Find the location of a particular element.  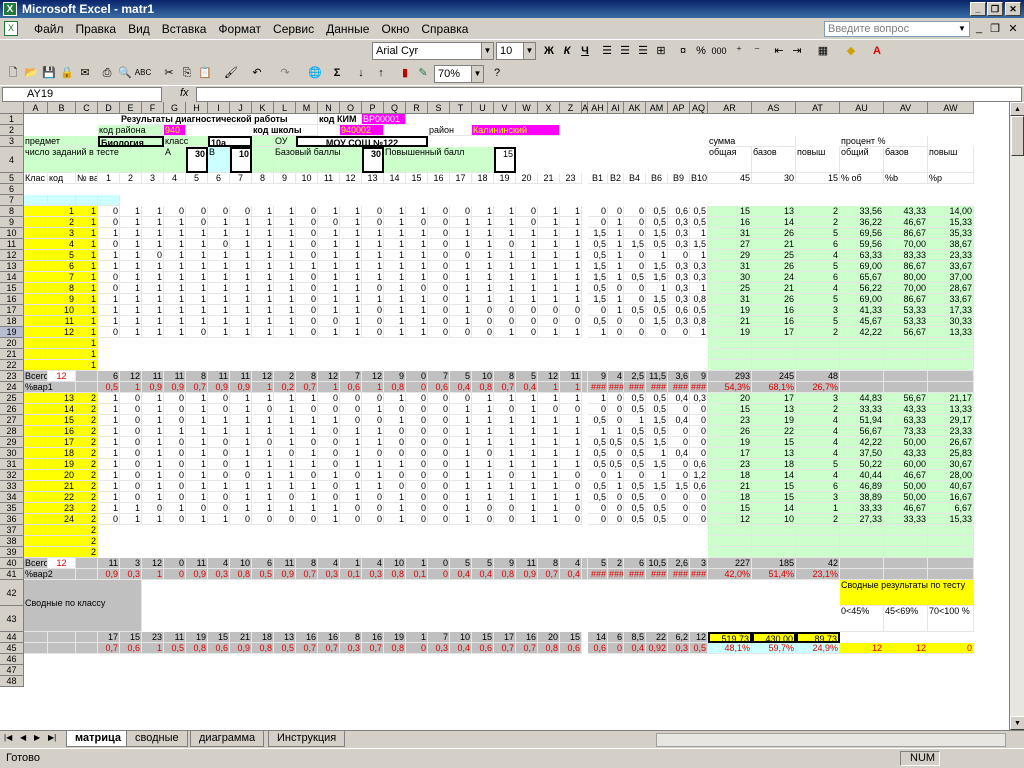

column-header-AW: AW is located at coordinates (951, 108).